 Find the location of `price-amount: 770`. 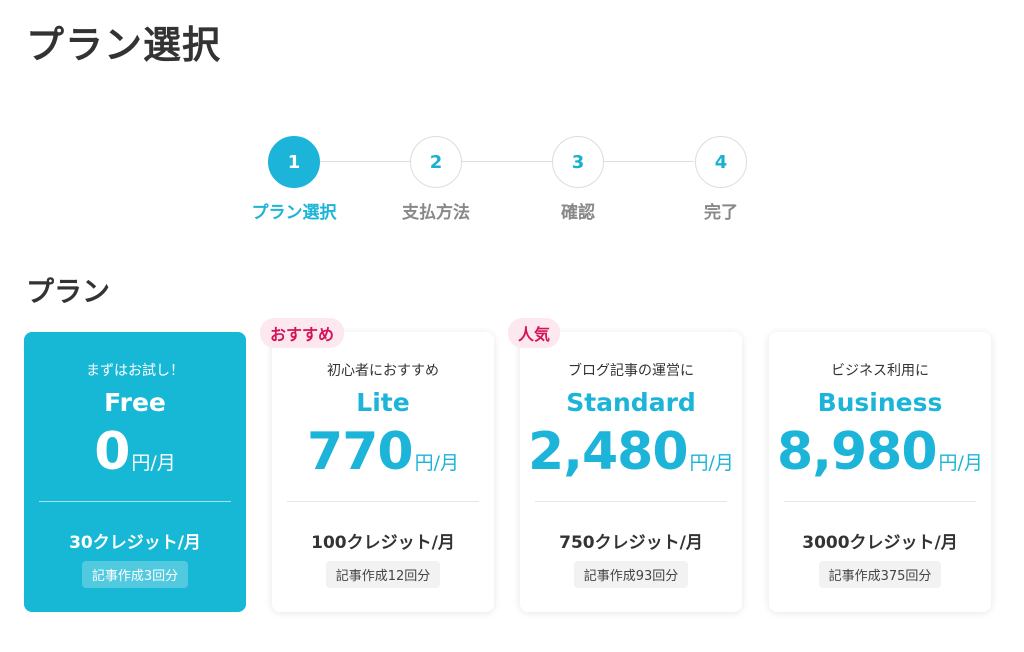

price-amount: 770 is located at coordinates (360, 452).